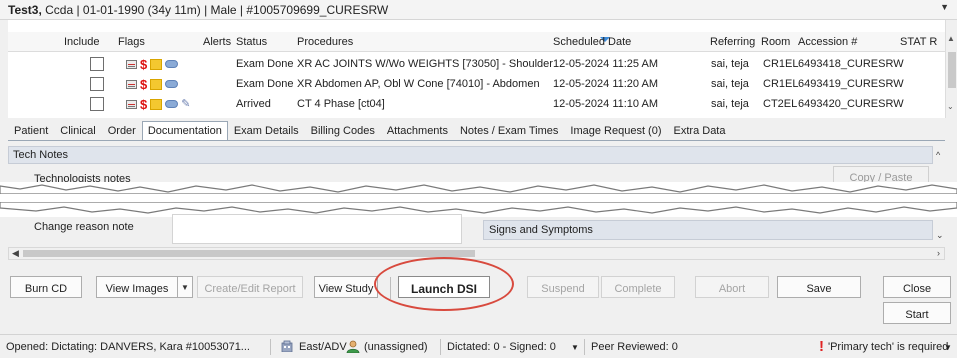 This screenshot has height=358, width=957. Describe the element at coordinates (605, 84) in the screenshot. I see `row-scheduled-date: 12-05-2024 11:20 AM` at that location.